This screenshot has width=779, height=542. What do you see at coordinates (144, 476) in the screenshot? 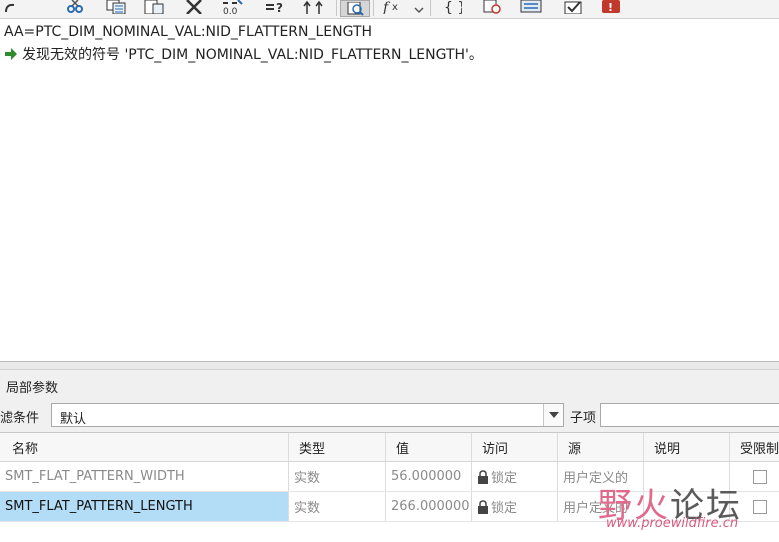
I see `param-name: SMT_FLAT_PATTERN_WIDTH` at bounding box center [144, 476].